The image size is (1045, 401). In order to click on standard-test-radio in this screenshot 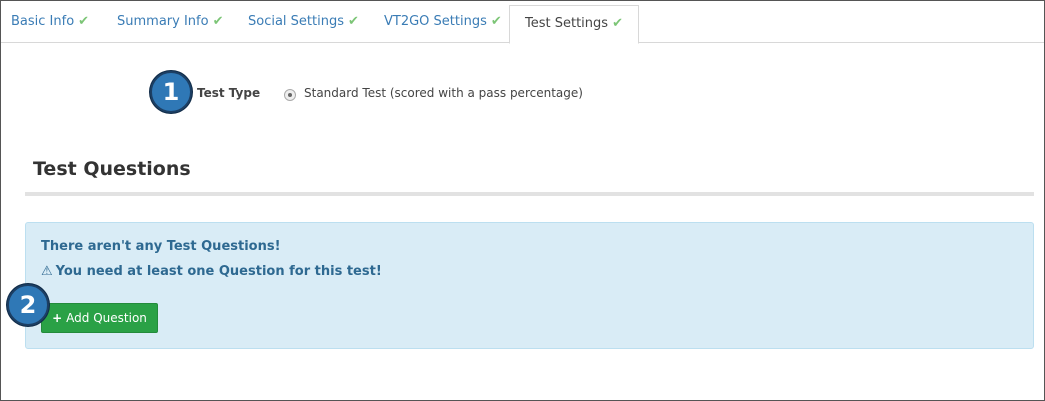, I will do `click(290, 95)`.